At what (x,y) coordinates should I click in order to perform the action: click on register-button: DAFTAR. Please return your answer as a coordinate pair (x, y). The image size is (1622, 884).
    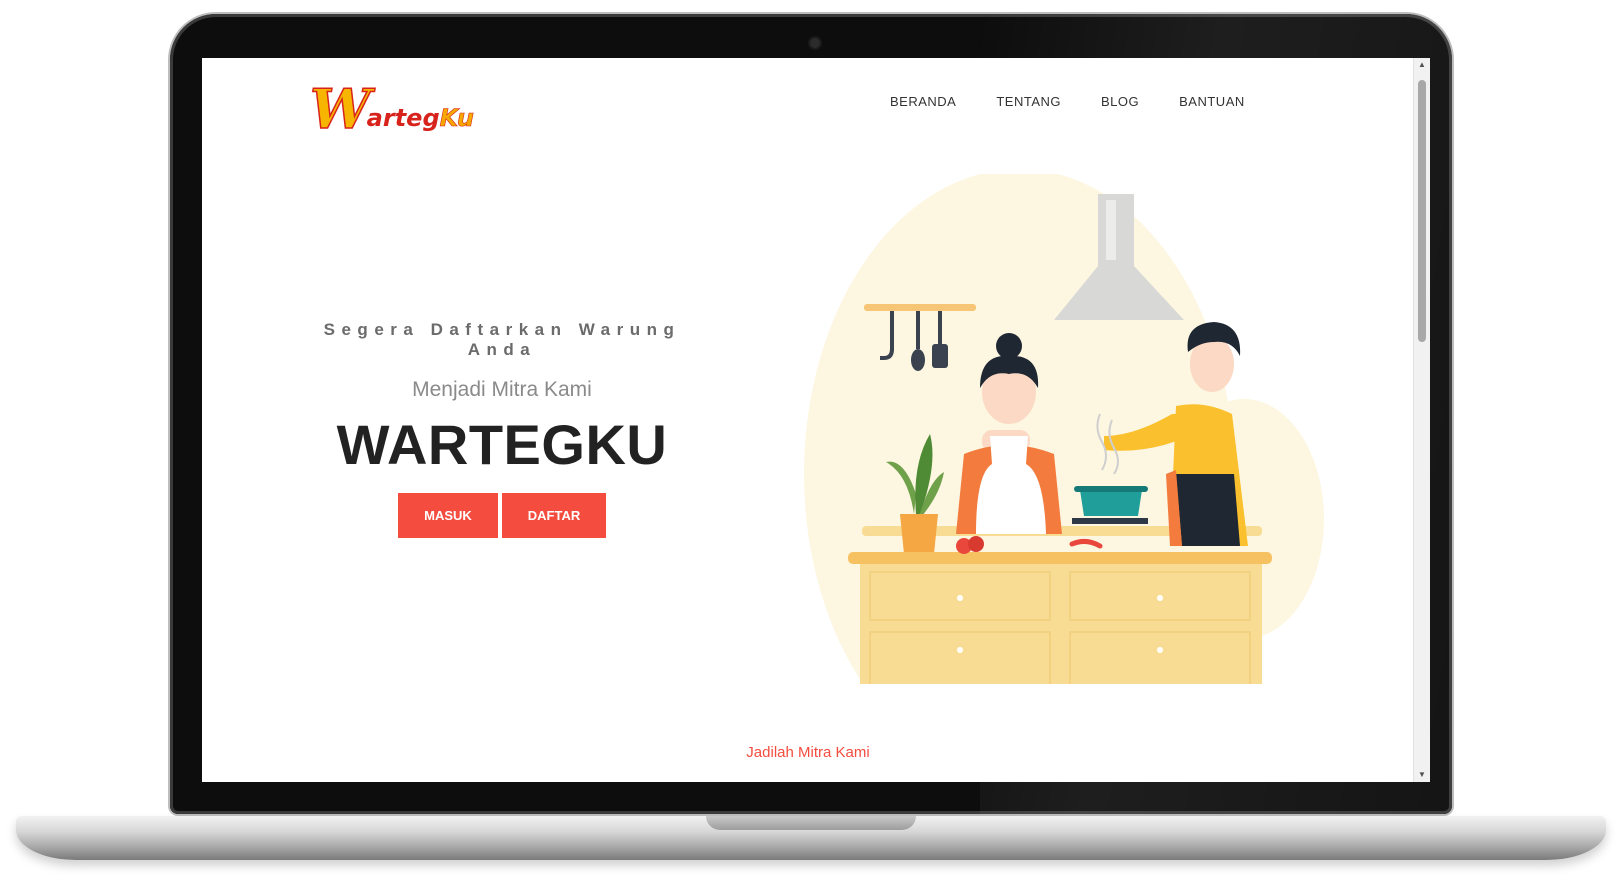
    Looking at the image, I should click on (554, 515).